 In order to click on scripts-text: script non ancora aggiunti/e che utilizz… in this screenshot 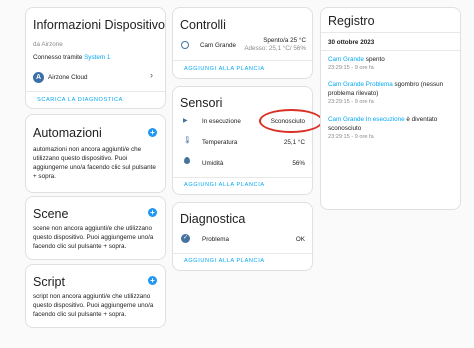, I will do `click(93, 305)`.